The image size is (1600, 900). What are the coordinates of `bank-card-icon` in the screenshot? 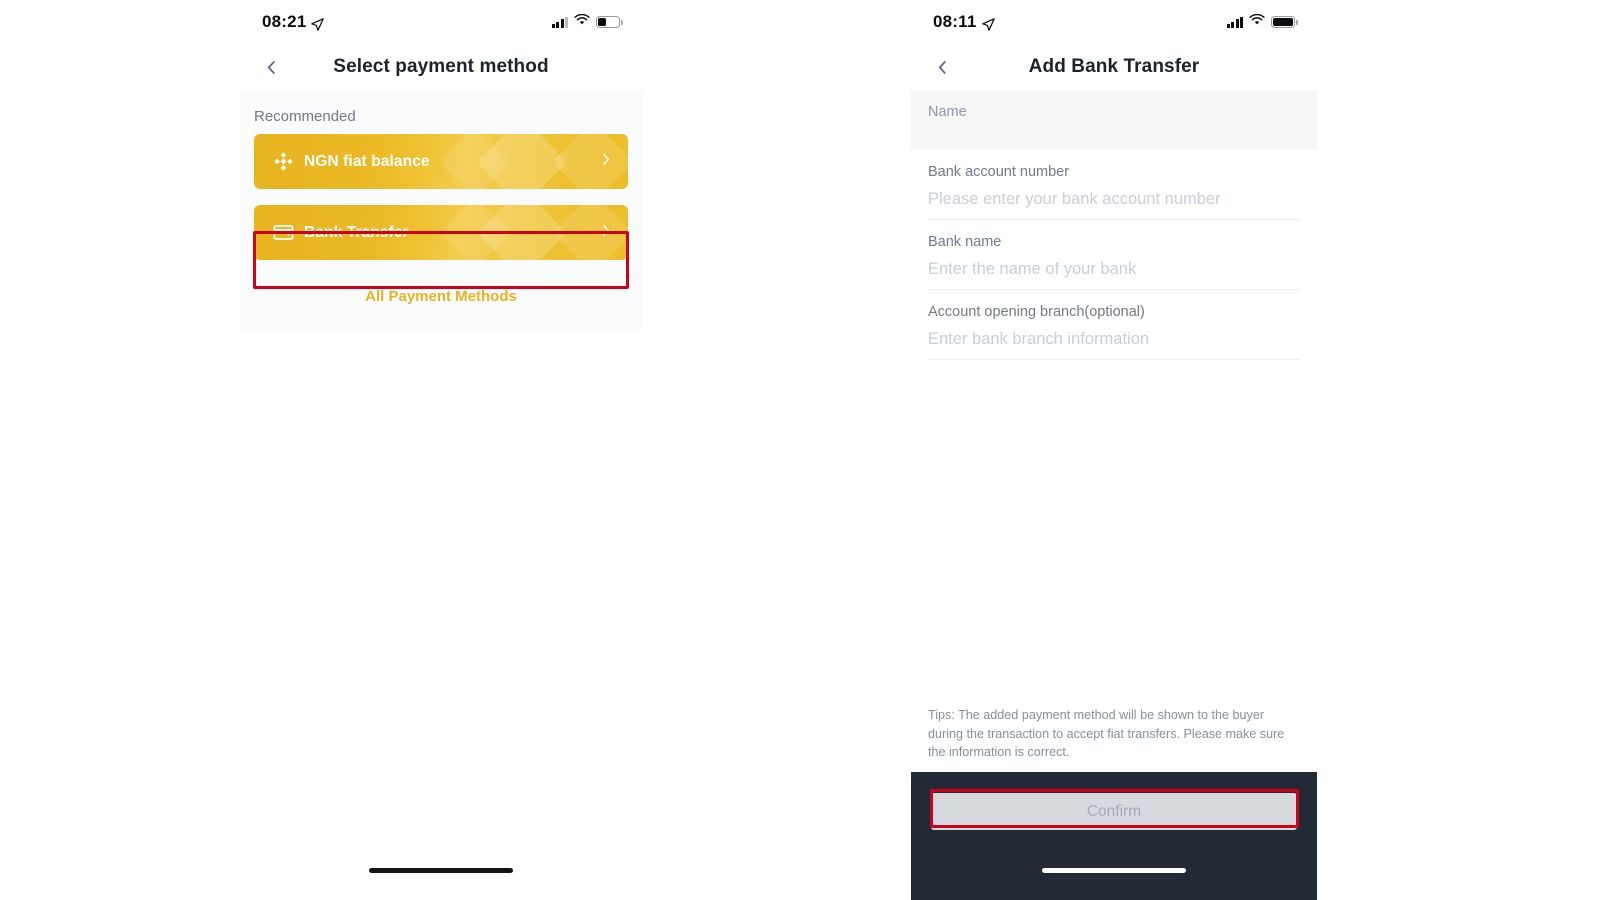 It's located at (283, 233).